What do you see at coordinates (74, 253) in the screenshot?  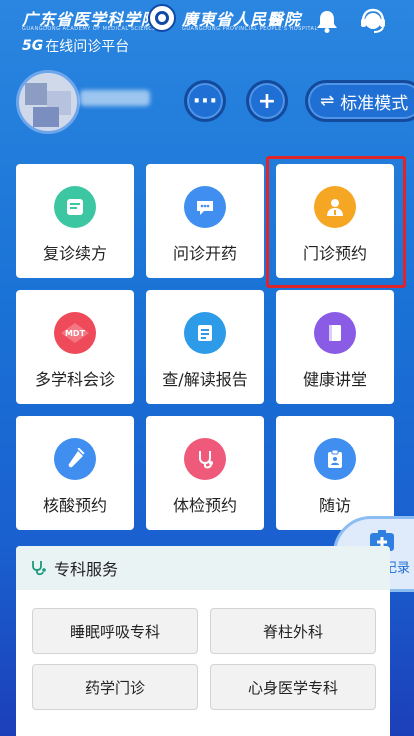 I see `tile-label: 复诊续方` at bounding box center [74, 253].